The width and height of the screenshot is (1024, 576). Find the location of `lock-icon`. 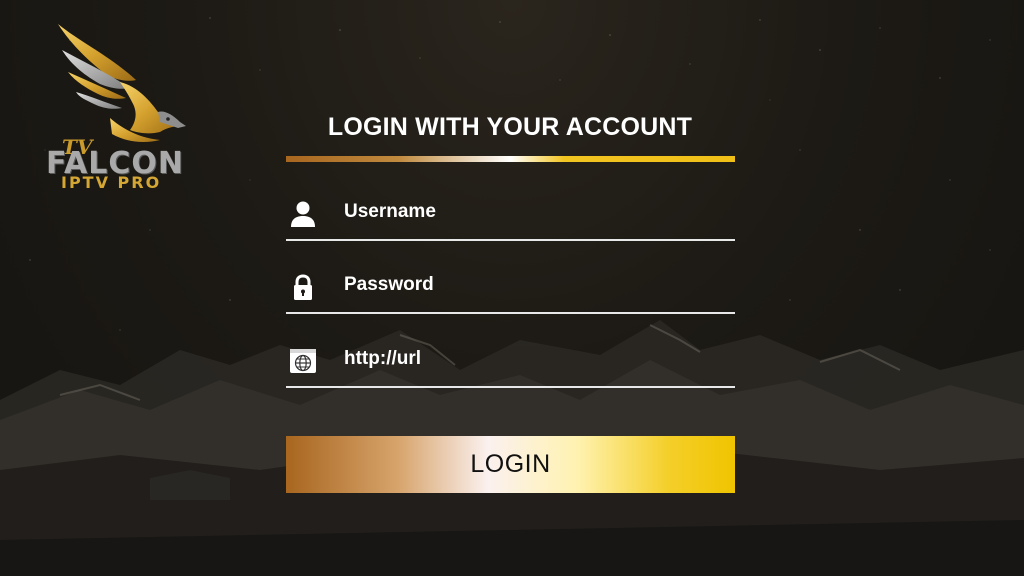

lock-icon is located at coordinates (303, 287).